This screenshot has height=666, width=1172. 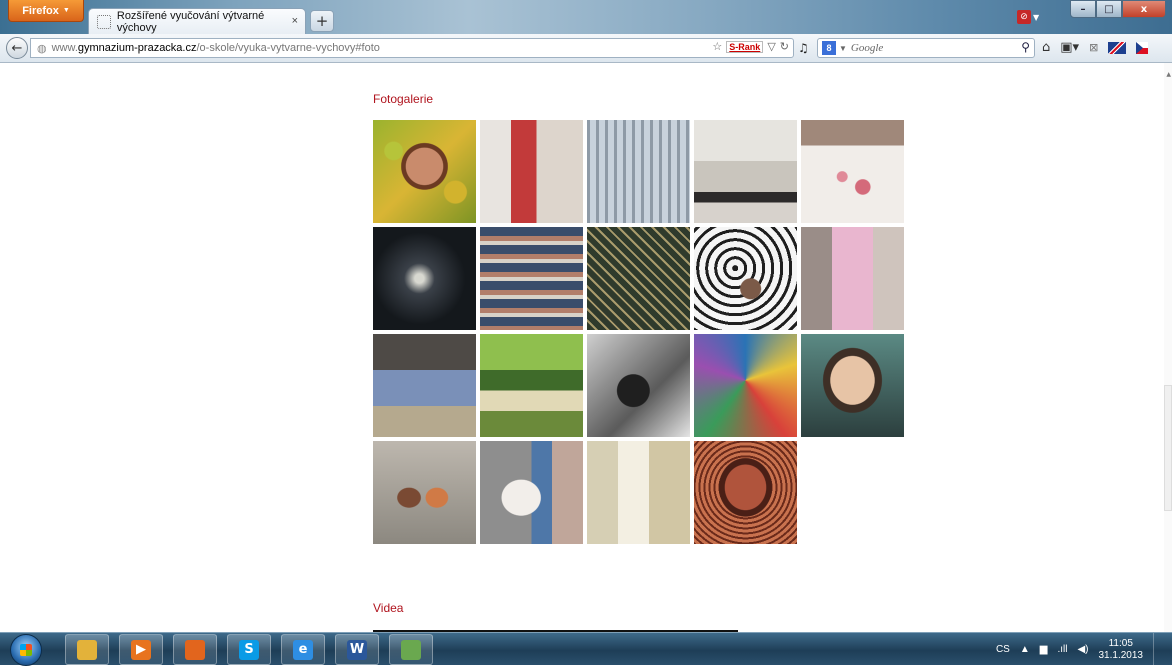 What do you see at coordinates (1144, 9) in the screenshot?
I see `close-window-button: x` at bounding box center [1144, 9].